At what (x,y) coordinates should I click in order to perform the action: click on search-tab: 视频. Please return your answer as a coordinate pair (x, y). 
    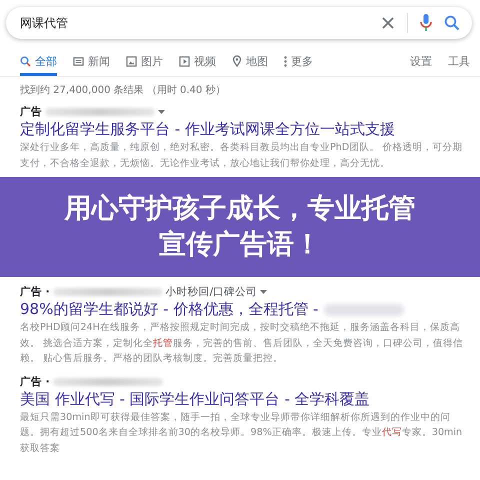
    Looking at the image, I should click on (197, 62).